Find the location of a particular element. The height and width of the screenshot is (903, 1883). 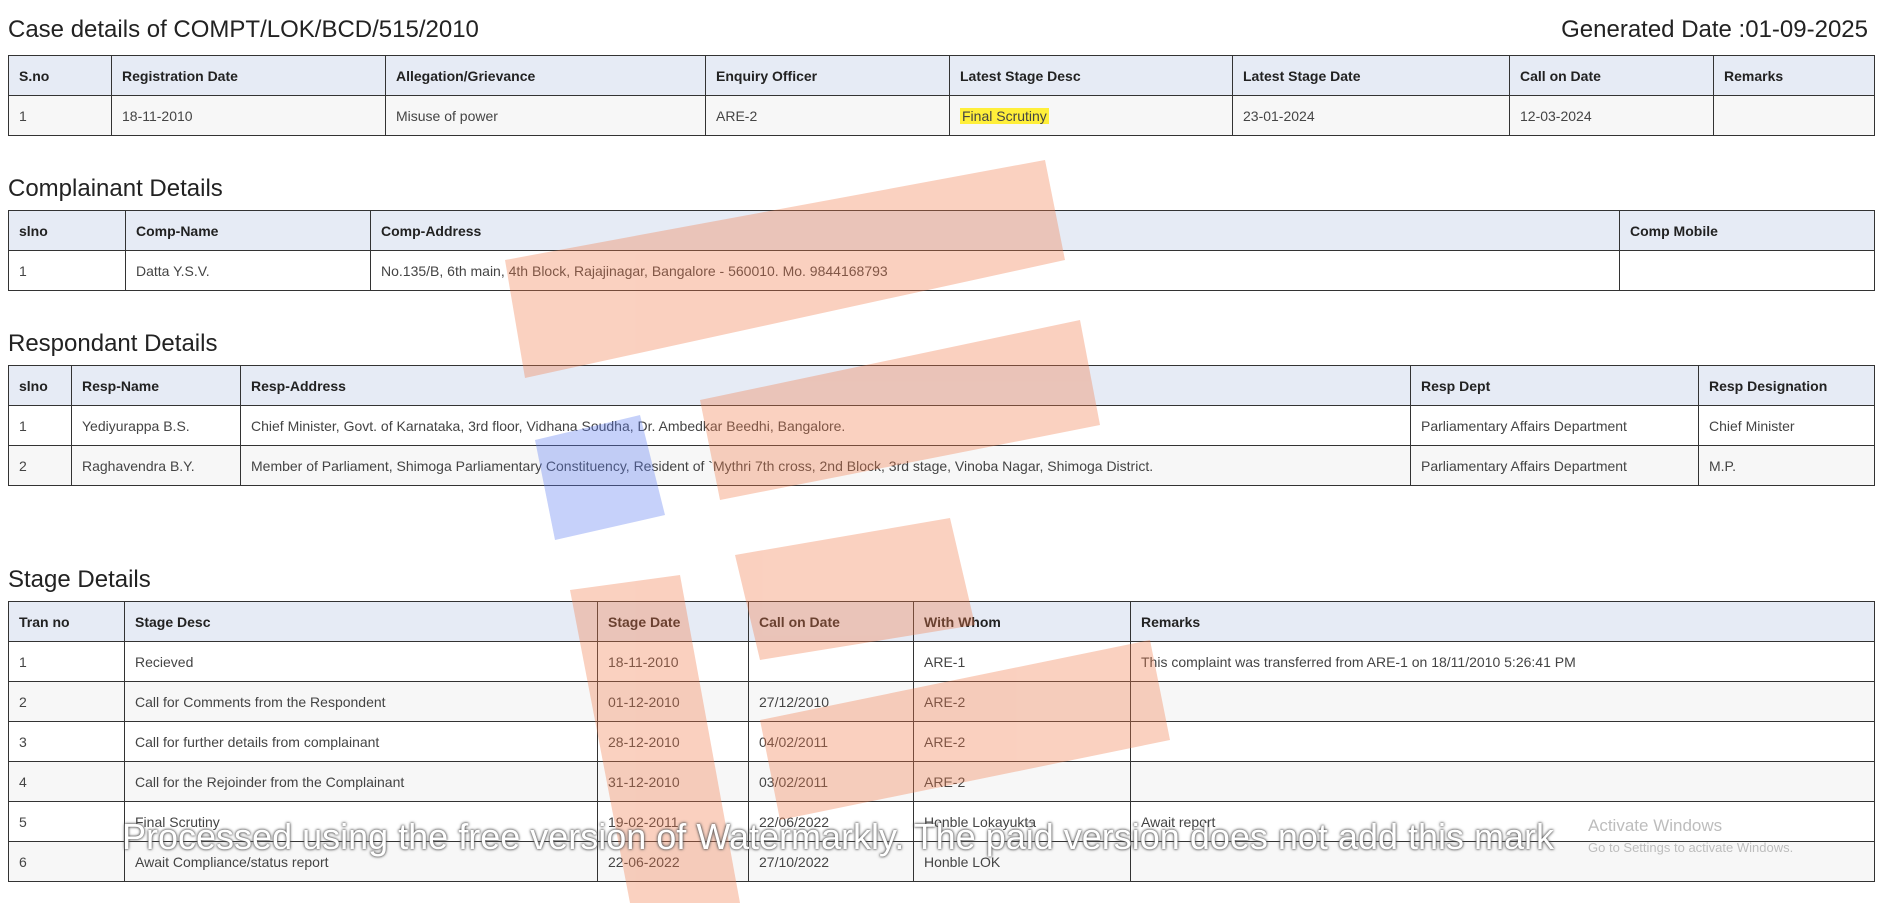

column-header: Comp Mobile is located at coordinates (1747, 230).